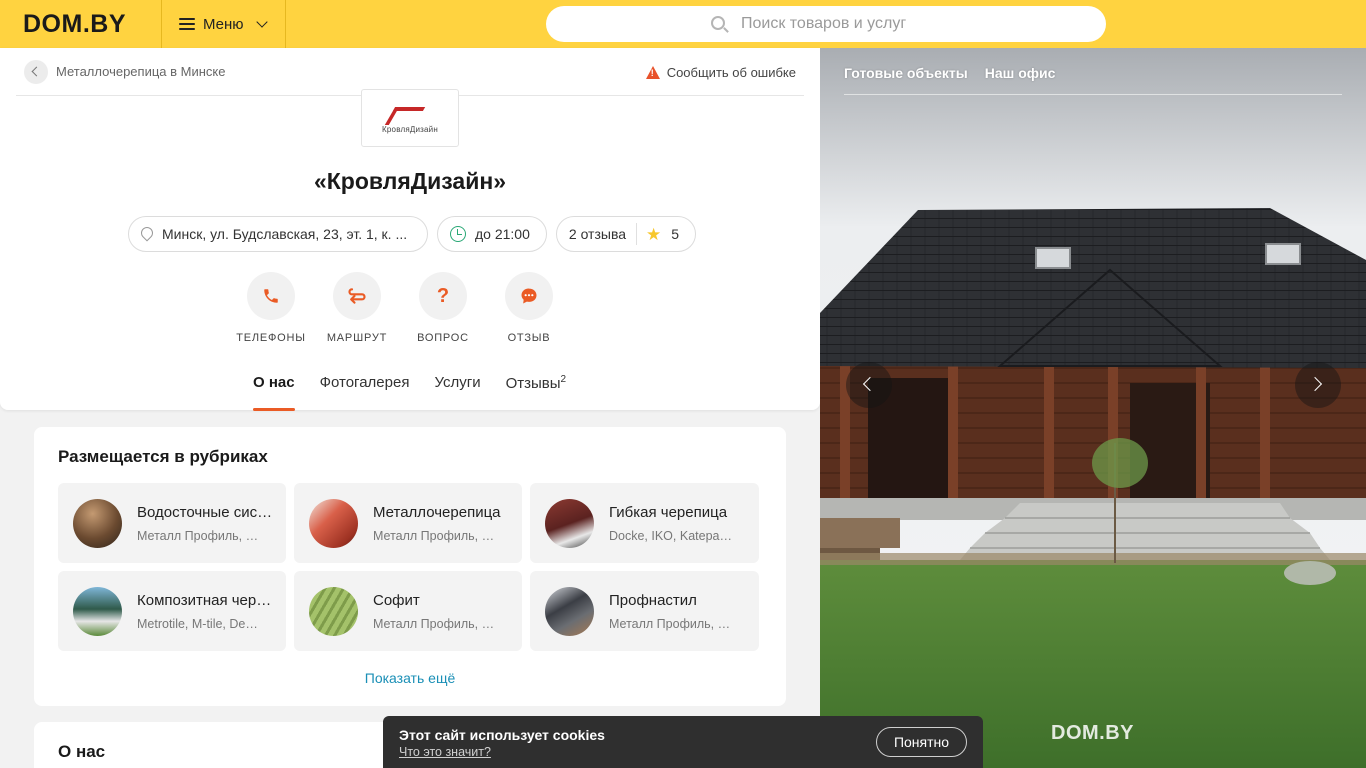  What do you see at coordinates (410, 181) in the screenshot?
I see `company-title: «КровляДизайн»` at bounding box center [410, 181].